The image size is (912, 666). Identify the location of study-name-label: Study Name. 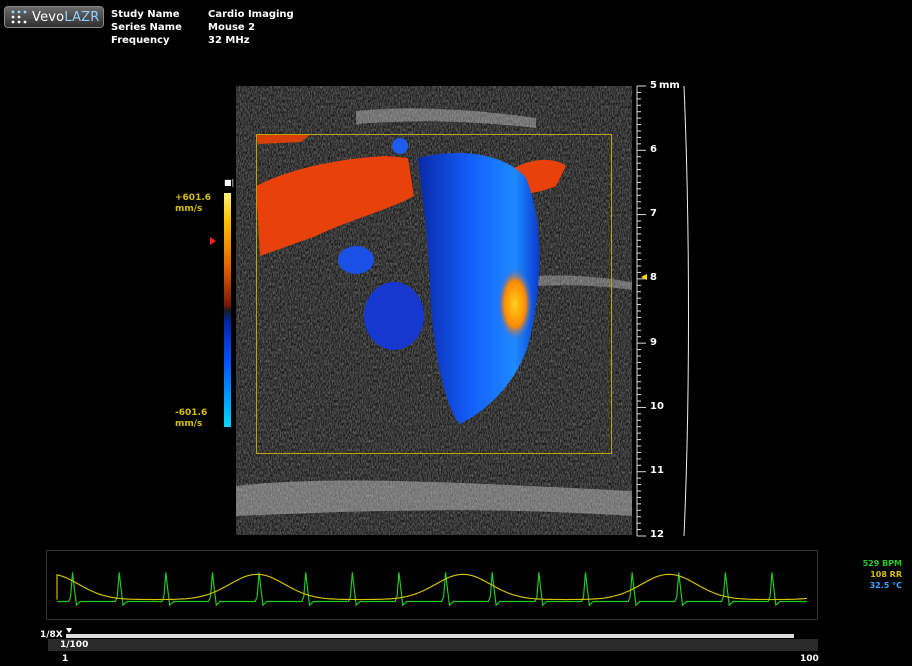
(145, 14).